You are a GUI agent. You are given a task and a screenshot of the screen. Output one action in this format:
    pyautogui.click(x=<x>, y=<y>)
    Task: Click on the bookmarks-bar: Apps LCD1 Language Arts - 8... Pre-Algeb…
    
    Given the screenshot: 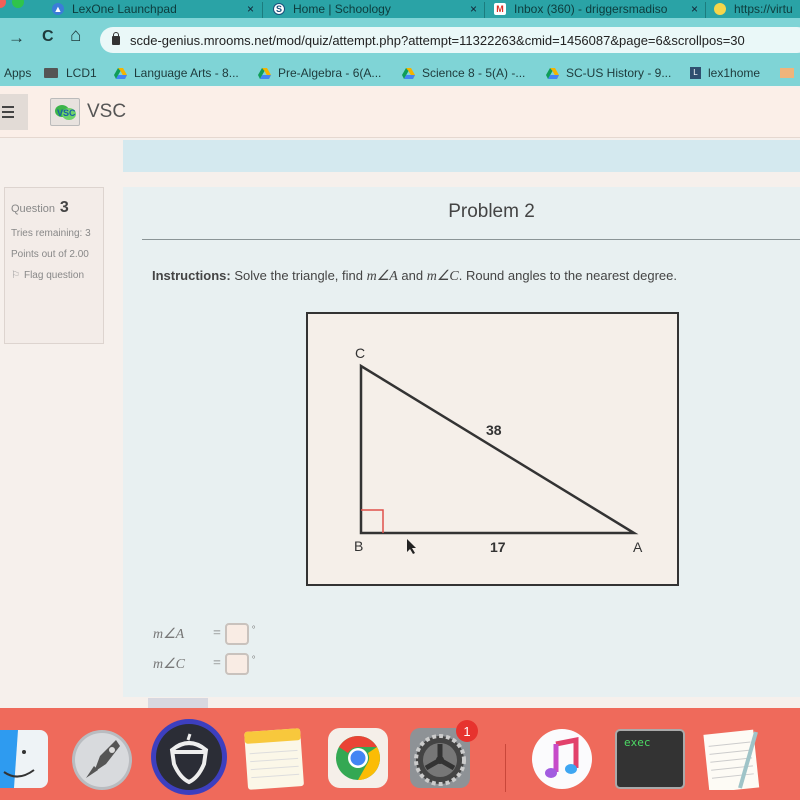 What is the action you would take?
    pyautogui.click(x=400, y=73)
    